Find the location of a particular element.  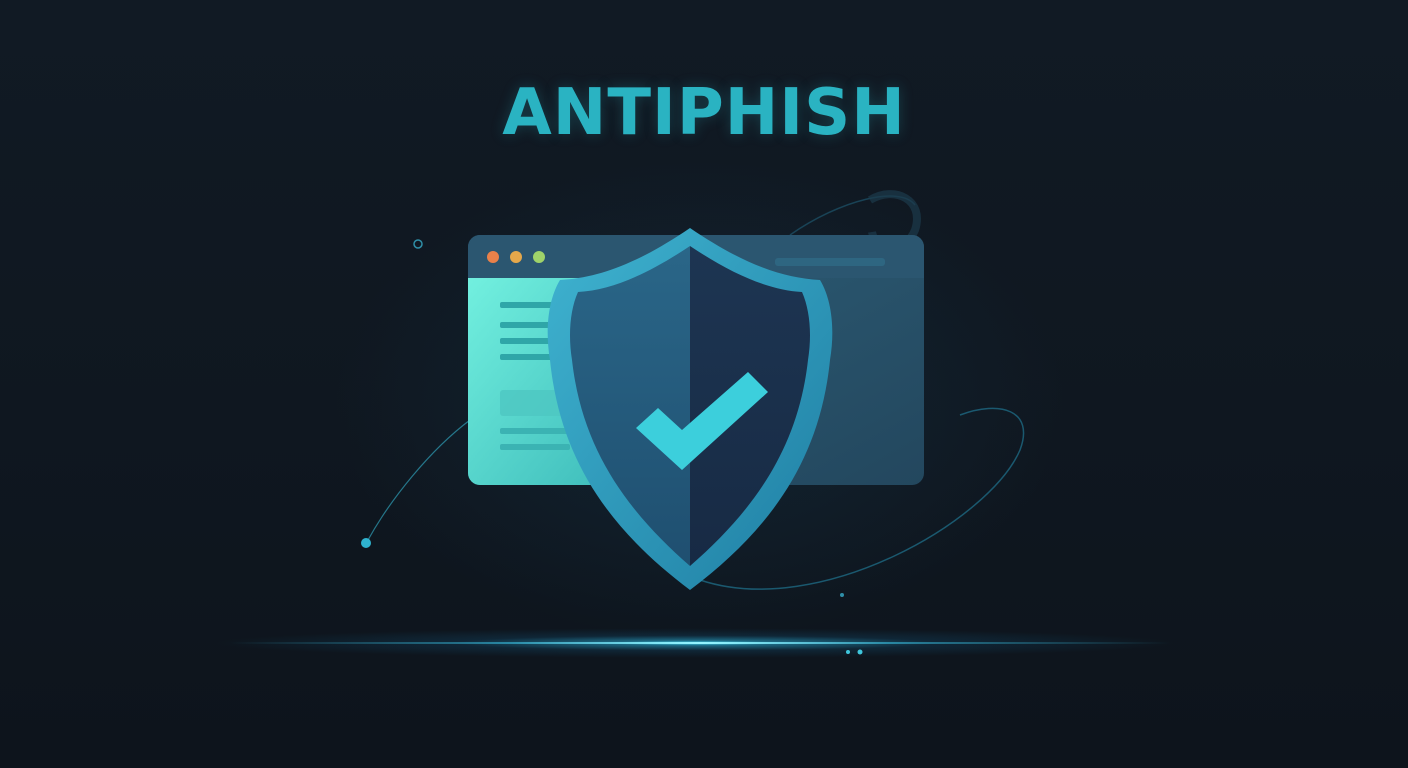

window-dot-yellow is located at coordinates (516, 257).